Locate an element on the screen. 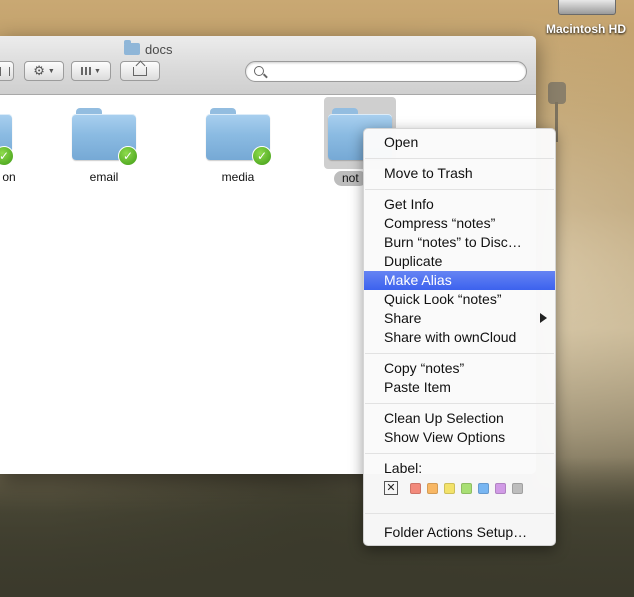  menu-item-open: Open is located at coordinates (459, 142).